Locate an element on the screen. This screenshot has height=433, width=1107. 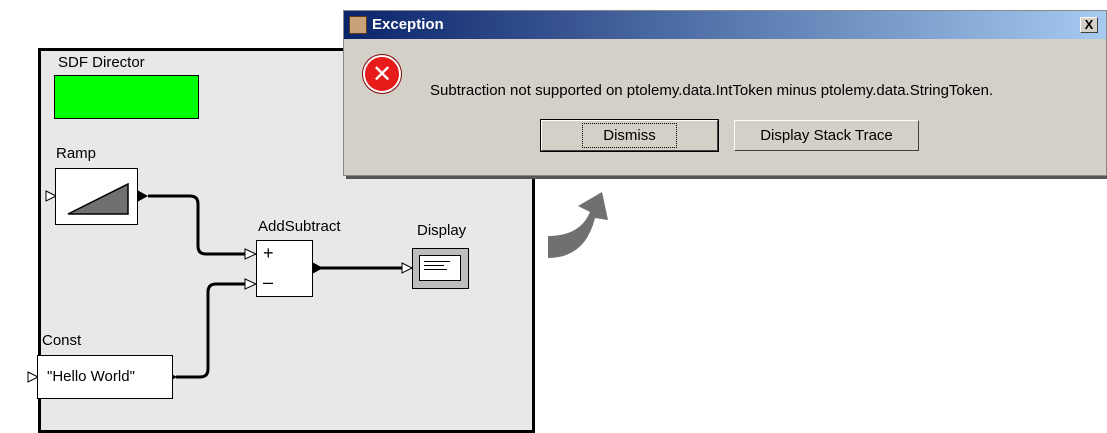
minus-sign: – is located at coordinates (268, 282).